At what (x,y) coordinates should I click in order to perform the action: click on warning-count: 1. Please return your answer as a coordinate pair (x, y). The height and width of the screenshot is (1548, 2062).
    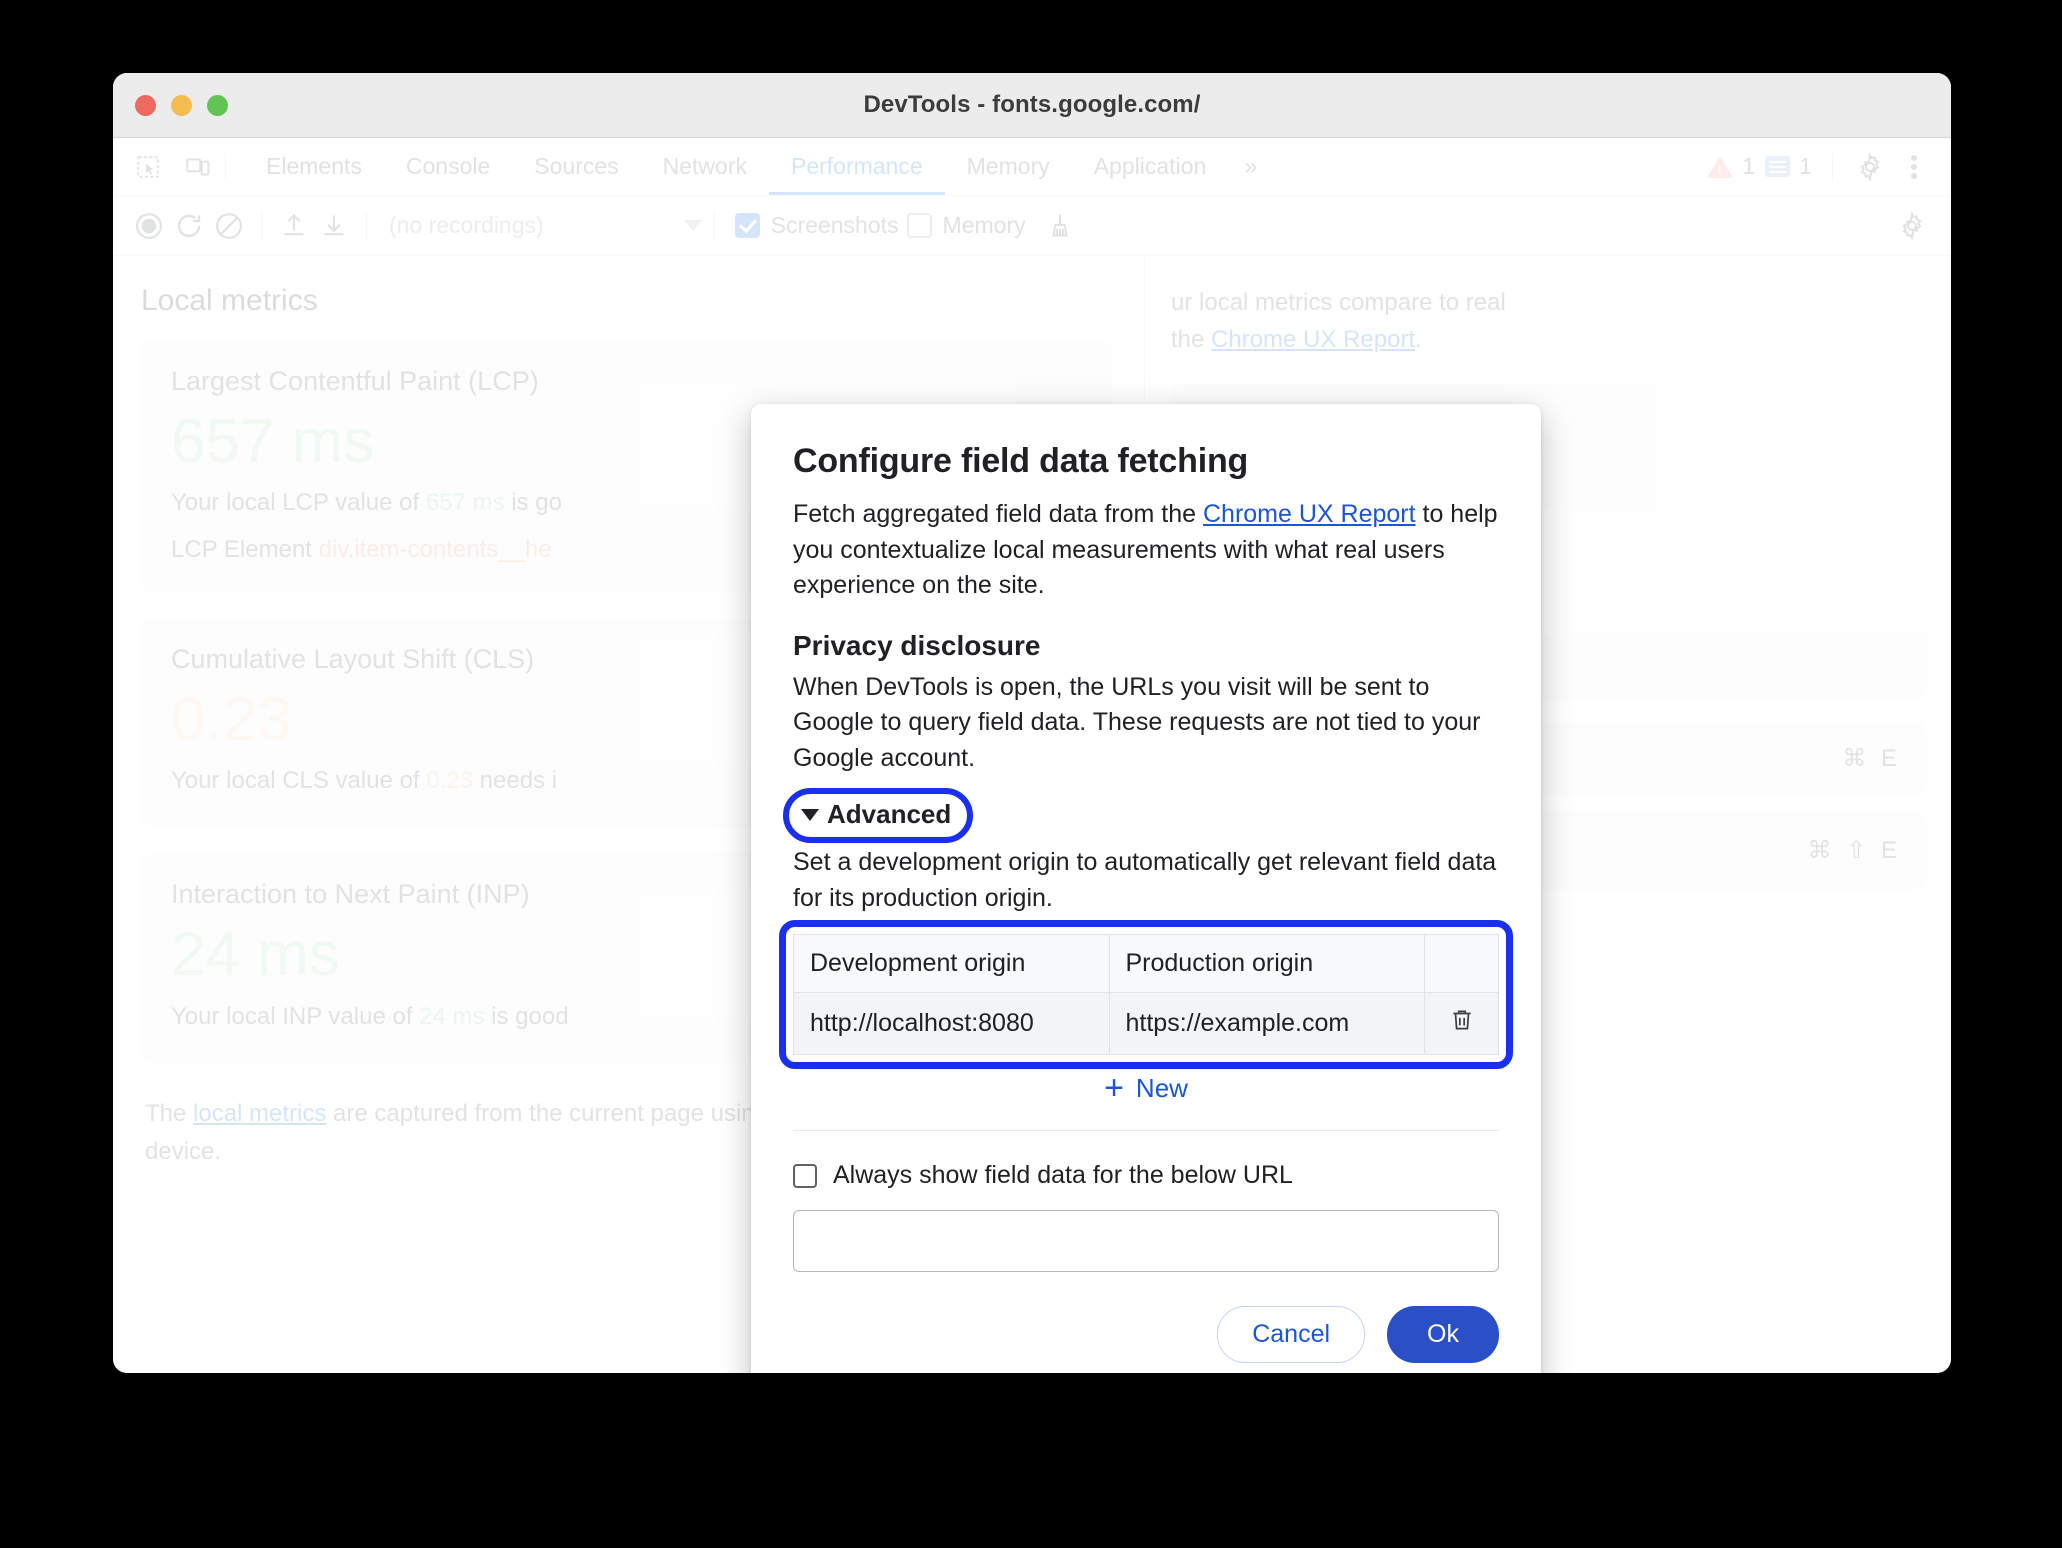
    Looking at the image, I should click on (1749, 166).